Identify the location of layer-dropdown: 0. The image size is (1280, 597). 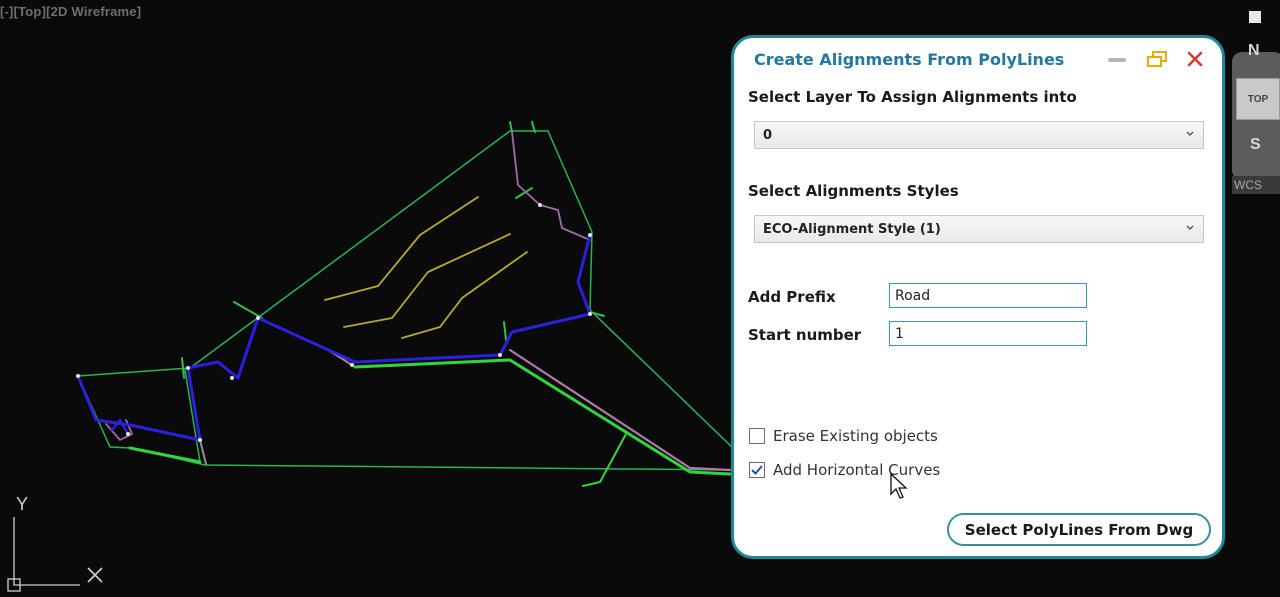
(979, 135).